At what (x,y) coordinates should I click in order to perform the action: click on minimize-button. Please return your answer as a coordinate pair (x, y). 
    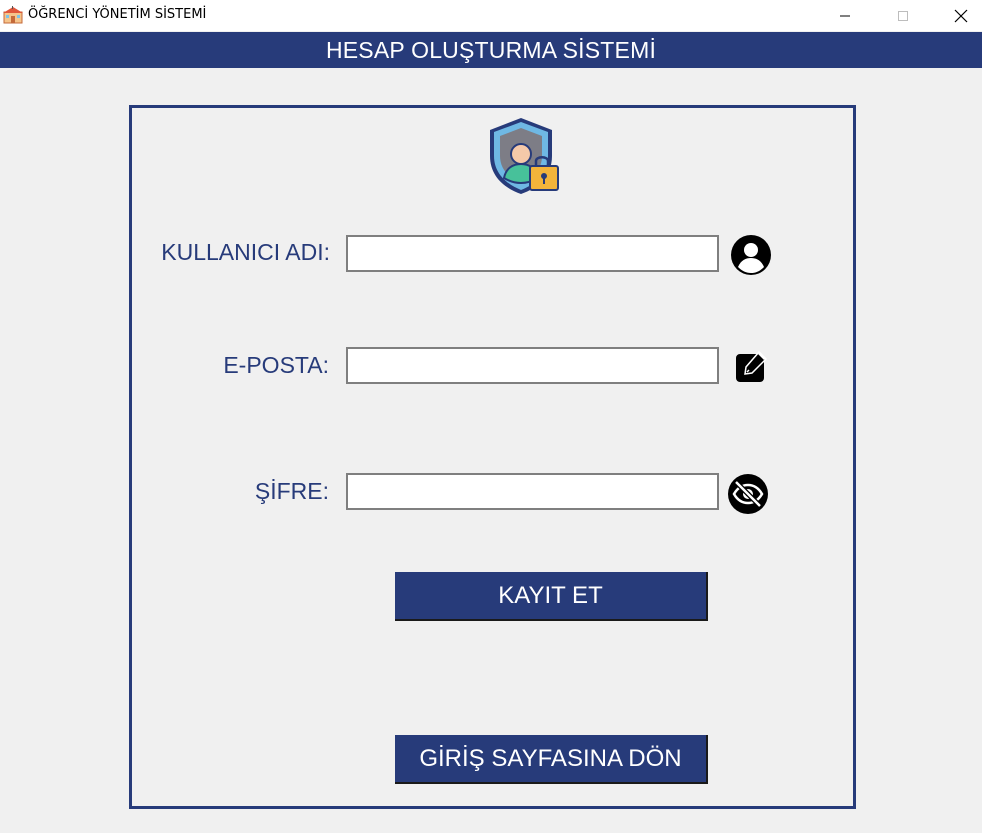
    Looking at the image, I should click on (845, 15).